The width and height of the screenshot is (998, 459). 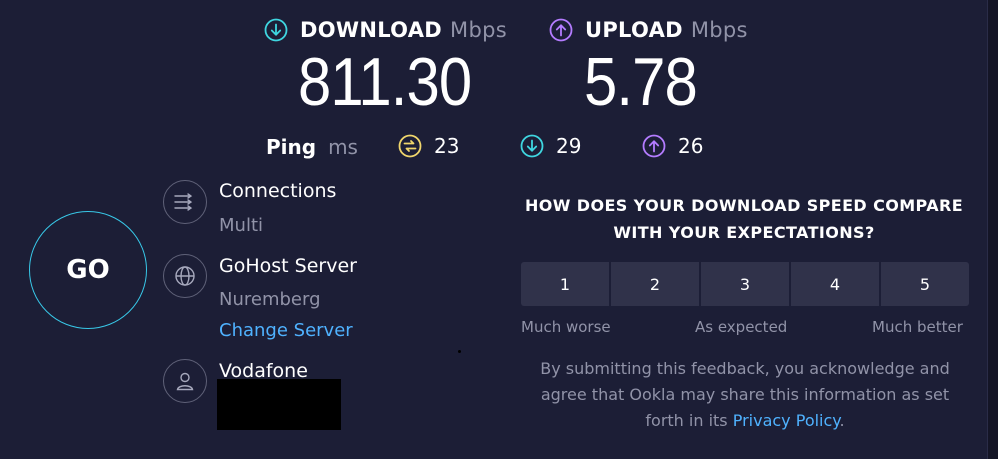 What do you see at coordinates (278, 191) in the screenshot?
I see `connections-title: Connections` at bounding box center [278, 191].